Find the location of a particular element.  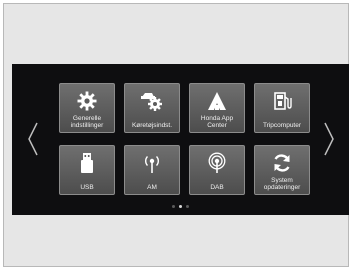

page-dot-active is located at coordinates (180, 206).